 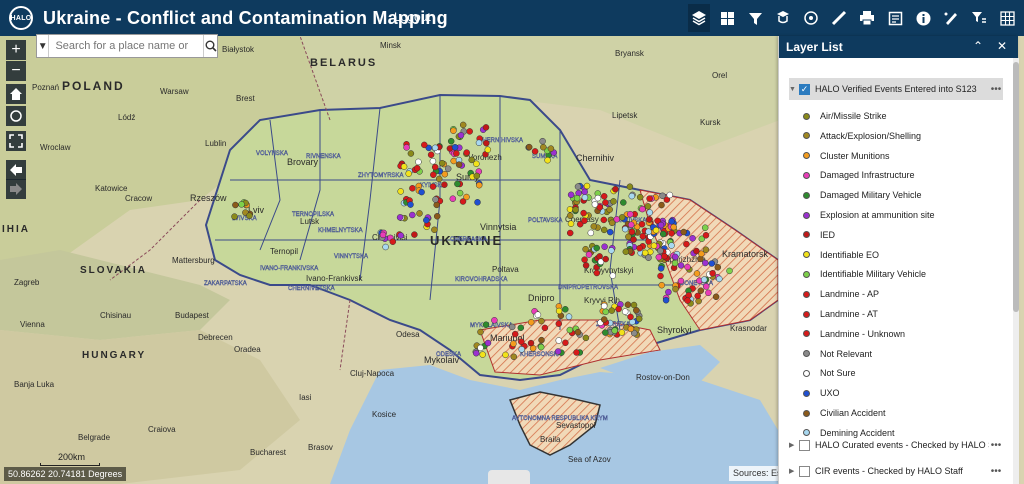 What do you see at coordinates (839, 18) in the screenshot?
I see `measure-icon` at bounding box center [839, 18].